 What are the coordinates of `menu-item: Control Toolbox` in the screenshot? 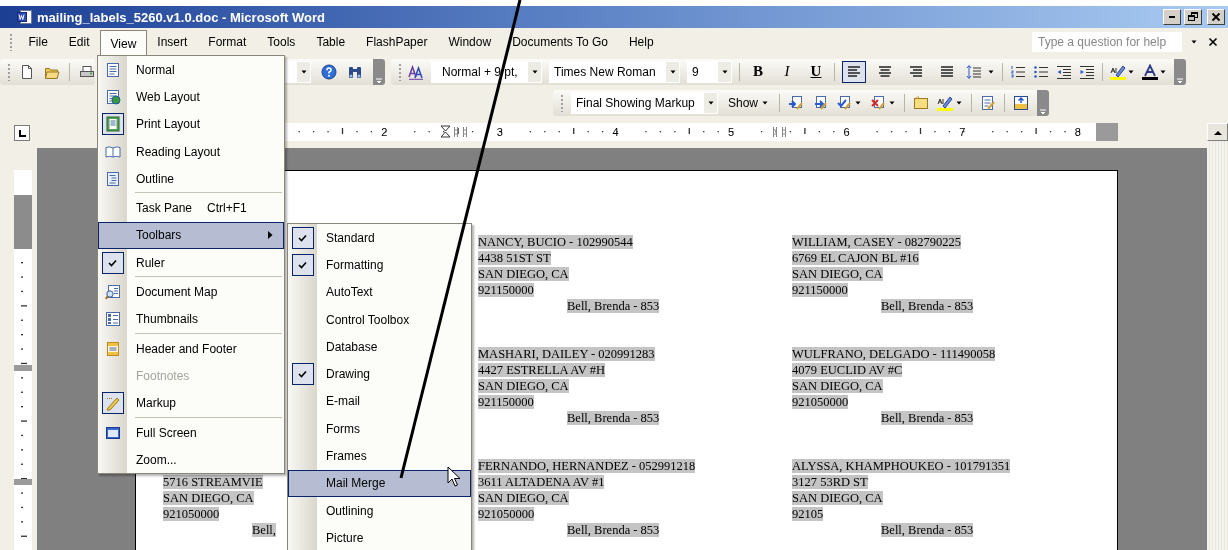 It's located at (379, 319).